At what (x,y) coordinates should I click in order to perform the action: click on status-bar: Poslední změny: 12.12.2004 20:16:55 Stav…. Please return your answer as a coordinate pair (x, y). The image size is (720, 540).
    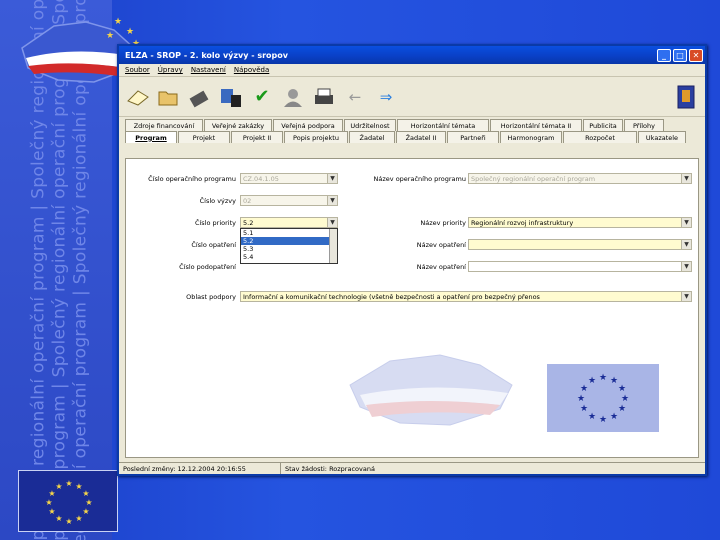
    Looking at the image, I should click on (412, 468).